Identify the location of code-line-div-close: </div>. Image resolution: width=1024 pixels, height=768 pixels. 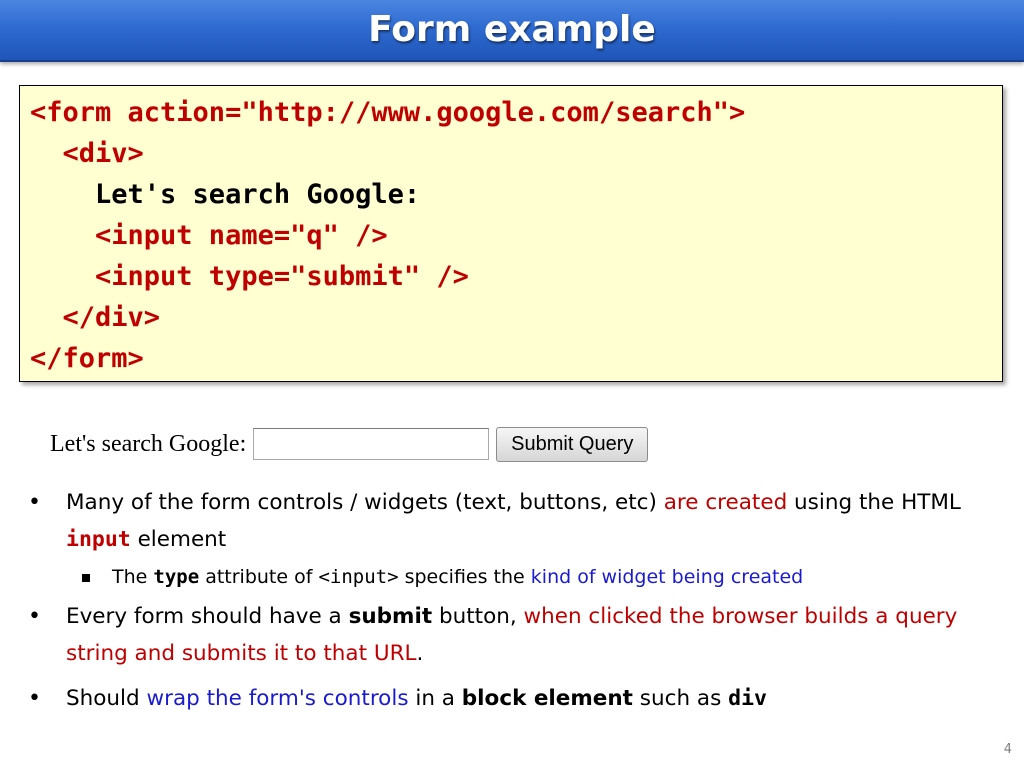
(95, 317).